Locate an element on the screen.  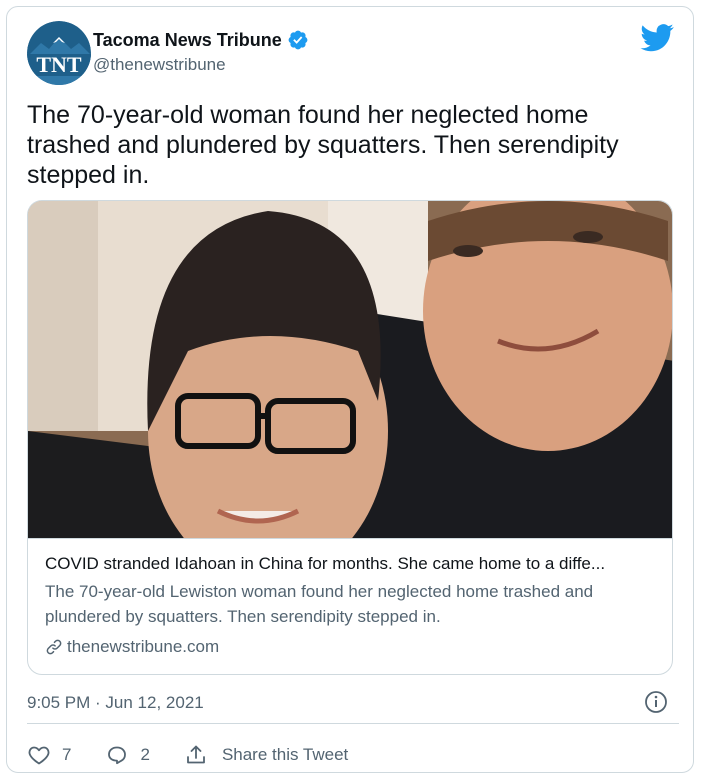
twitter-bird-icon is located at coordinates (657, 38).